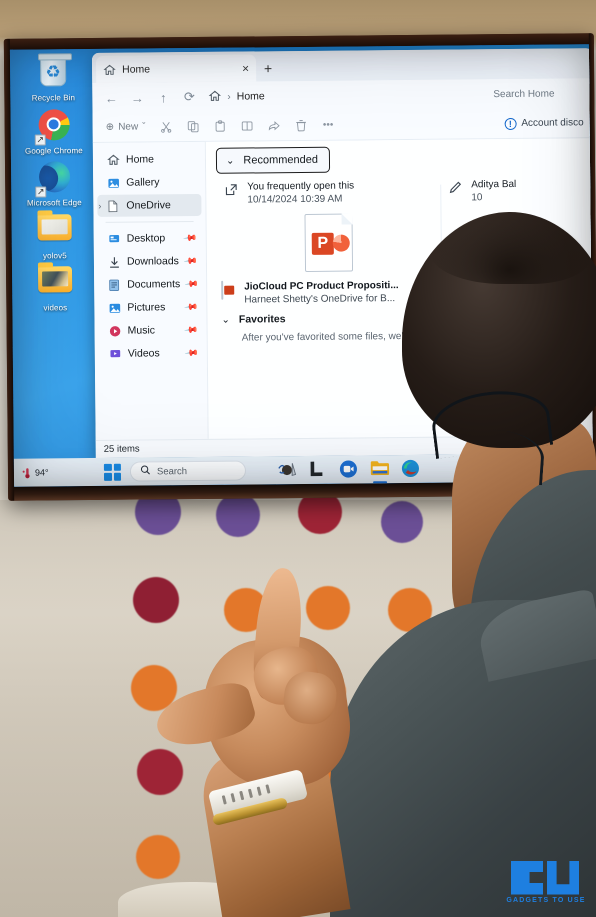 Image resolution: width=596 pixels, height=917 pixels. I want to click on sidebar-item-label: Pictures, so click(146, 307).